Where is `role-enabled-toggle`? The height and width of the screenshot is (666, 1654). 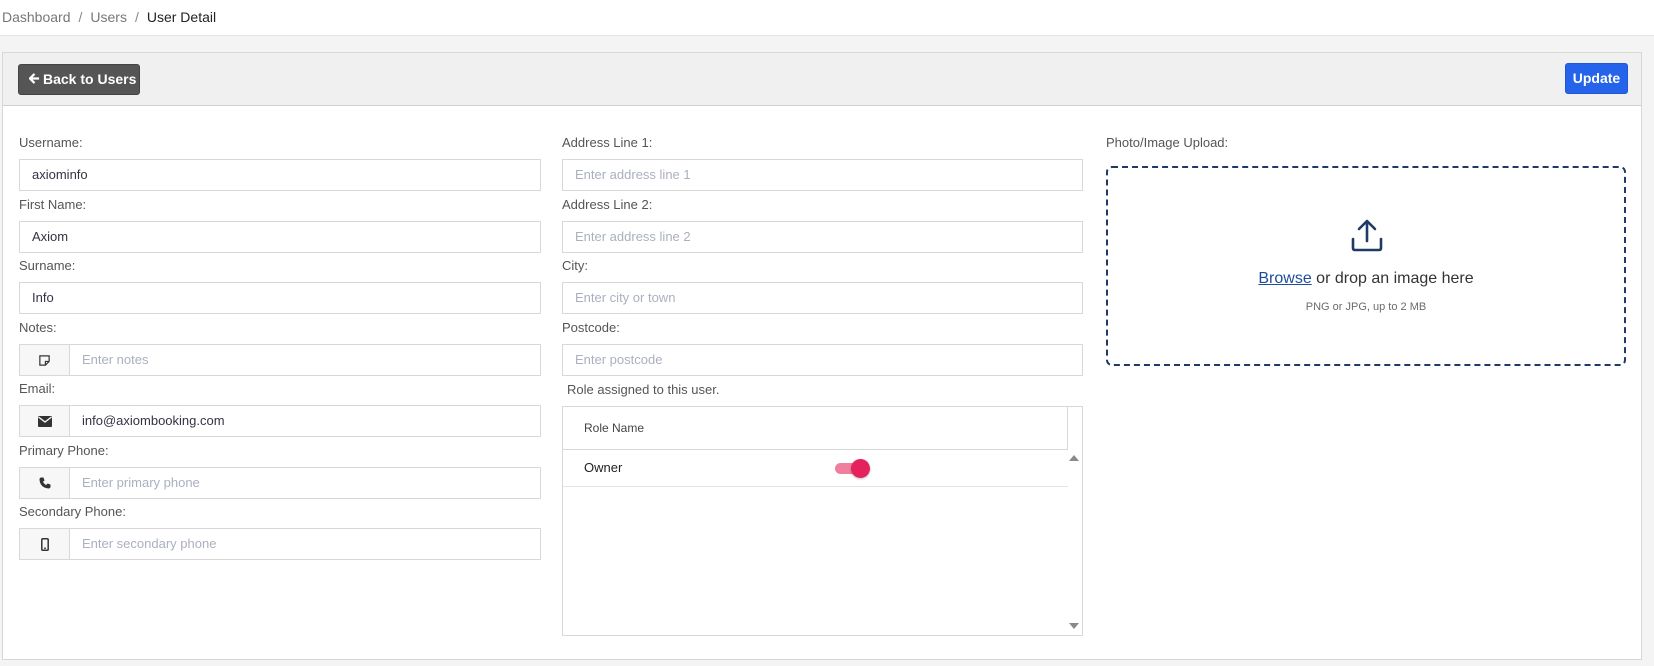 role-enabled-toggle is located at coordinates (852, 468).